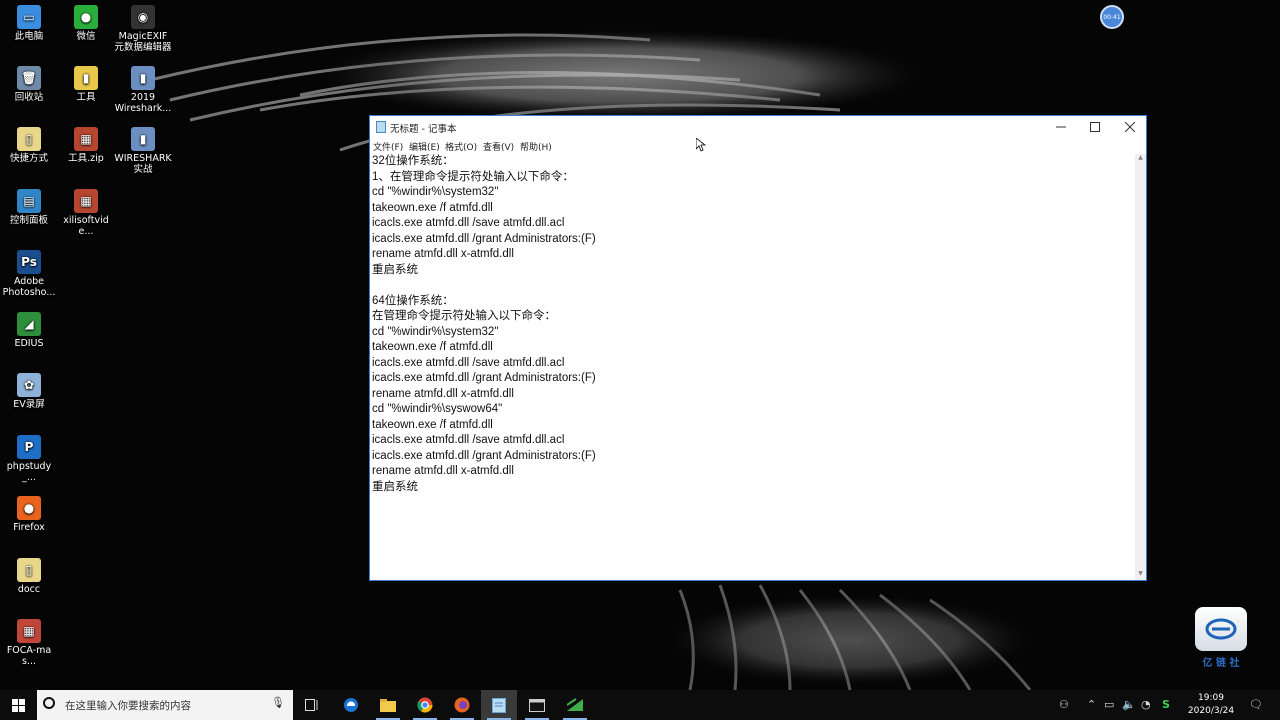 The image size is (1280, 720). I want to click on taskbar-terminal, so click(537, 705).